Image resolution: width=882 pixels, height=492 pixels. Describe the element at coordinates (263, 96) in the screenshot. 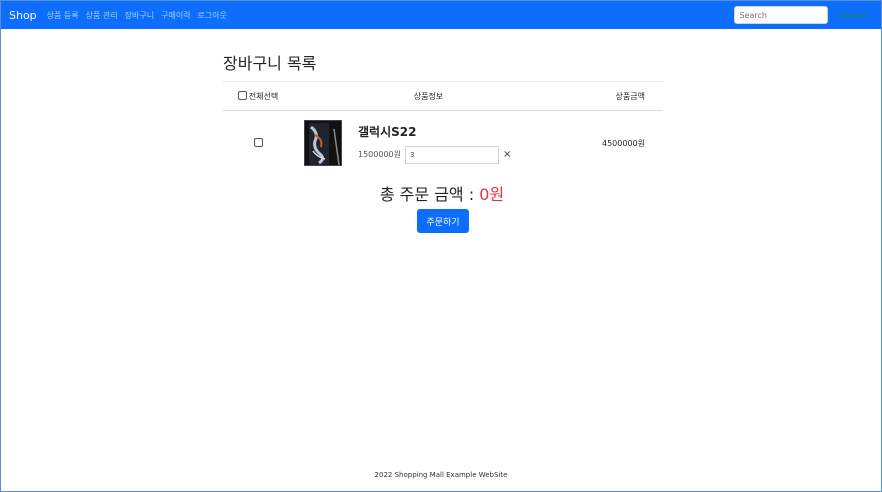

I see `select-all-label: 전체선택` at that location.